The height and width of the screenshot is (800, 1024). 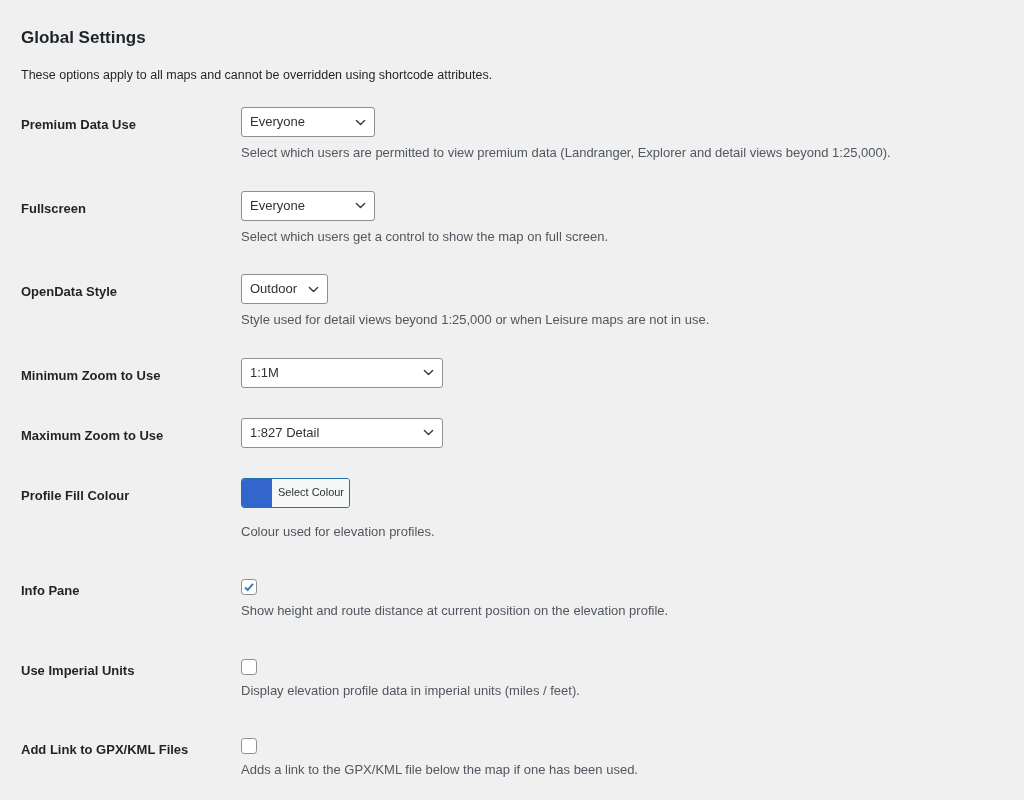 What do you see at coordinates (411, 690) in the screenshot?
I see `help-text: Display elevation profile data in imperial units (miles / feet).` at bounding box center [411, 690].